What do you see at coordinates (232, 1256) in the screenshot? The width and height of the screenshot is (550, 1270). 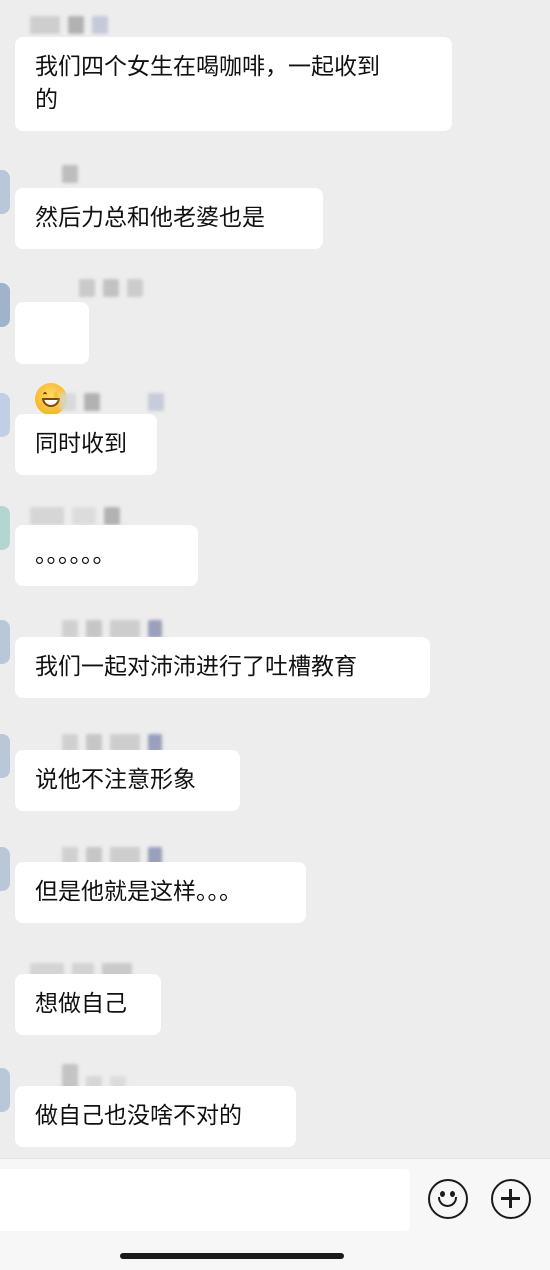 I see `home-indicator` at bounding box center [232, 1256].